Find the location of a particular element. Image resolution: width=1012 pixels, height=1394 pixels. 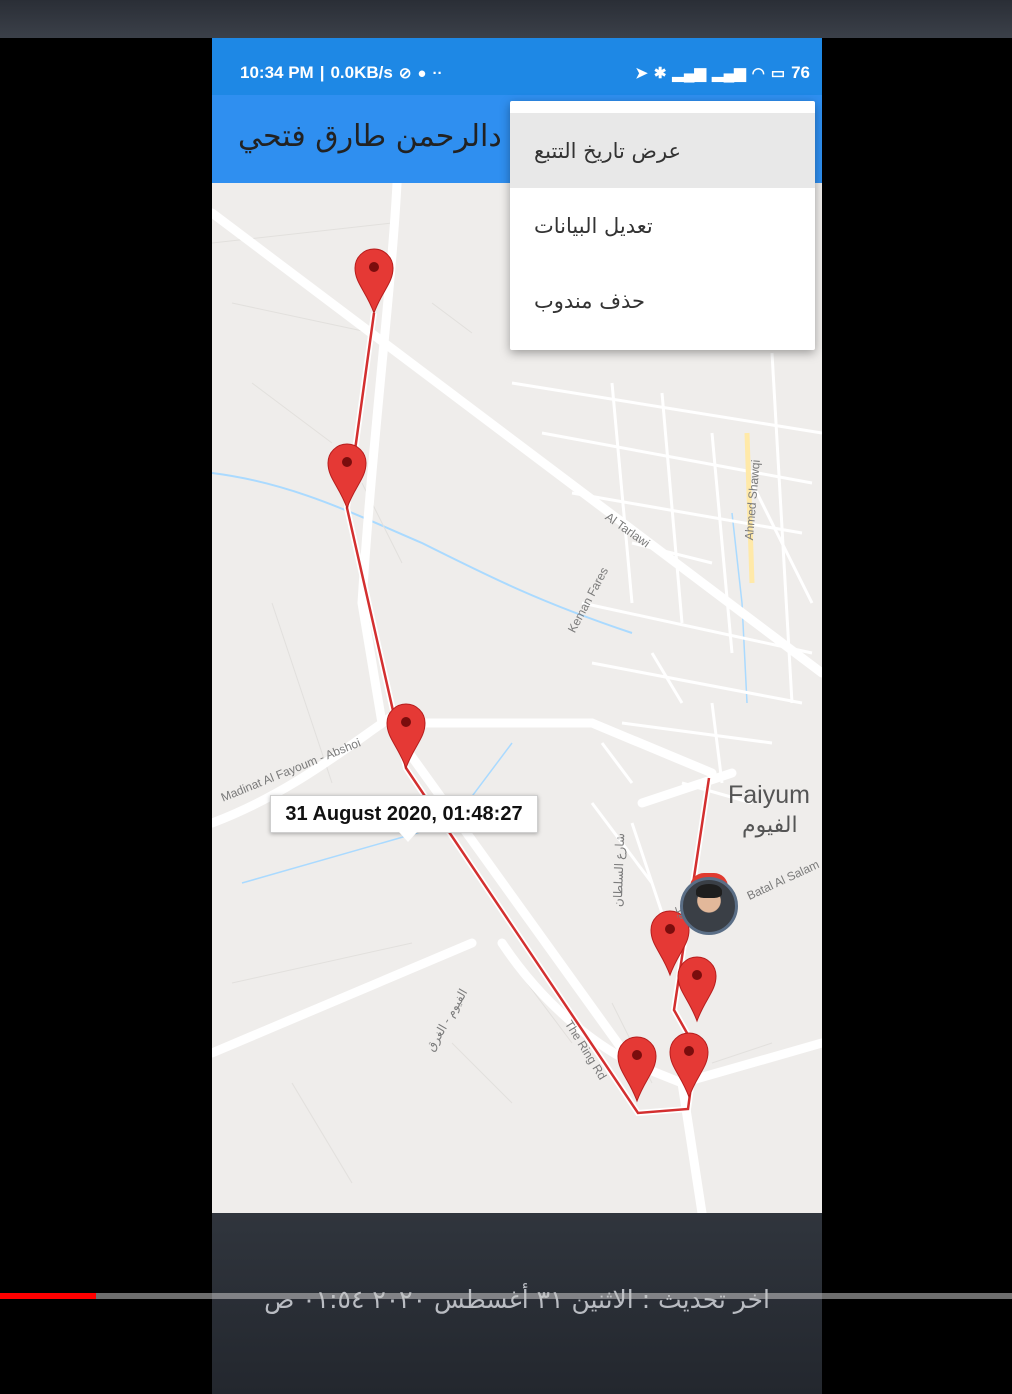

messenger-icon: ● is located at coordinates (422, 73).